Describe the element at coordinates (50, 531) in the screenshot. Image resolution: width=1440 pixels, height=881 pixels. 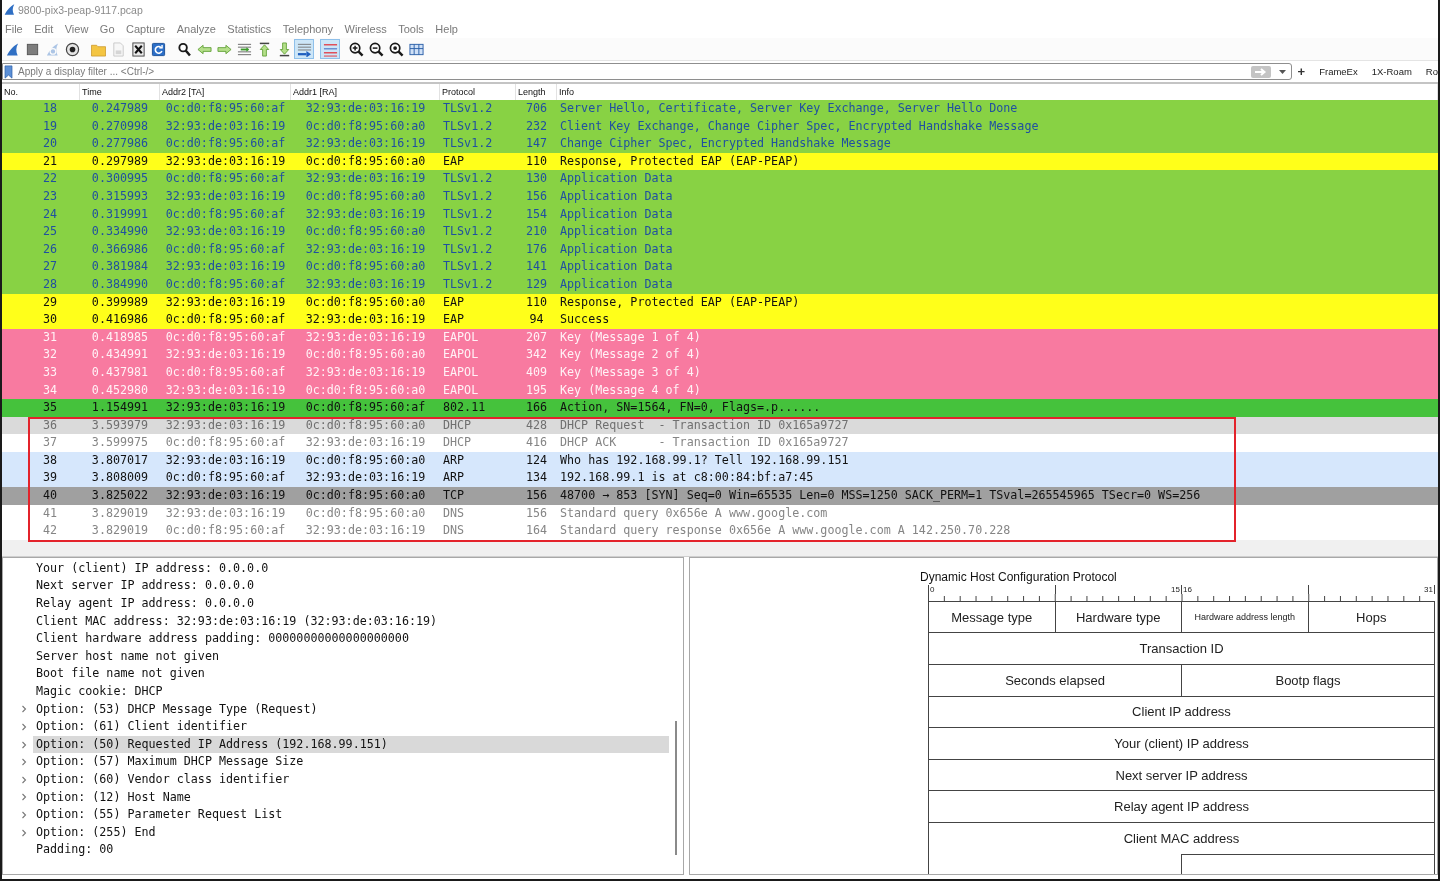
I see `table-cell-text: 42` at that location.